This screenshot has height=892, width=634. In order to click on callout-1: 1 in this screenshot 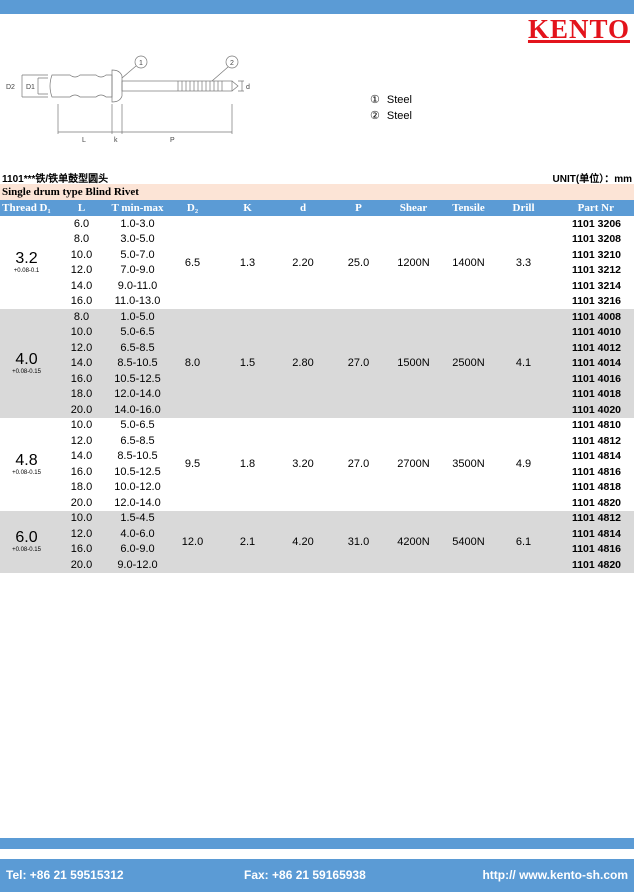, I will do `click(141, 63)`.